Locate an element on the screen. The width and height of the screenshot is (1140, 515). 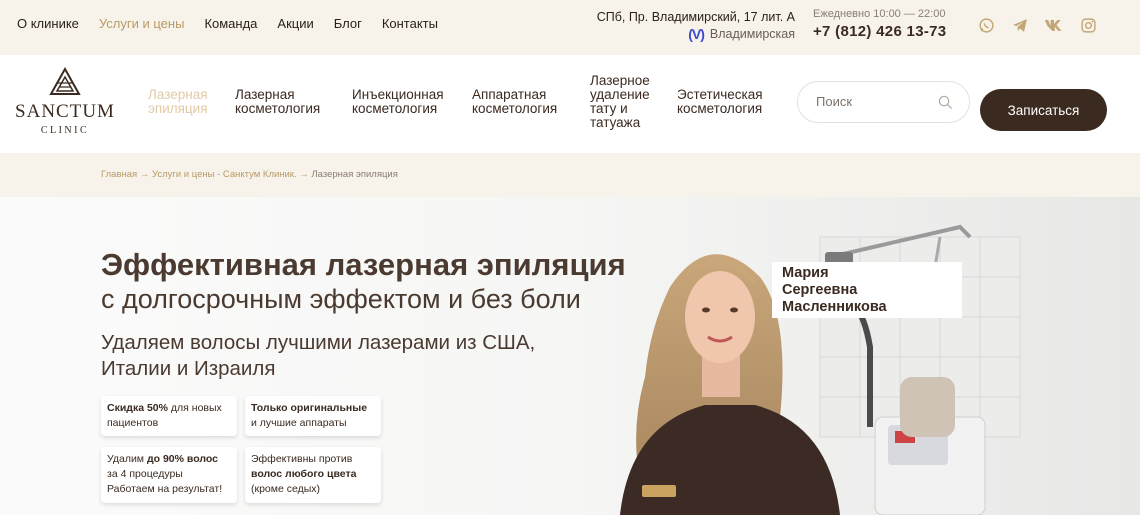
benefit-text: за 4 процедуры Работаем на результат! is located at coordinates (165, 481).